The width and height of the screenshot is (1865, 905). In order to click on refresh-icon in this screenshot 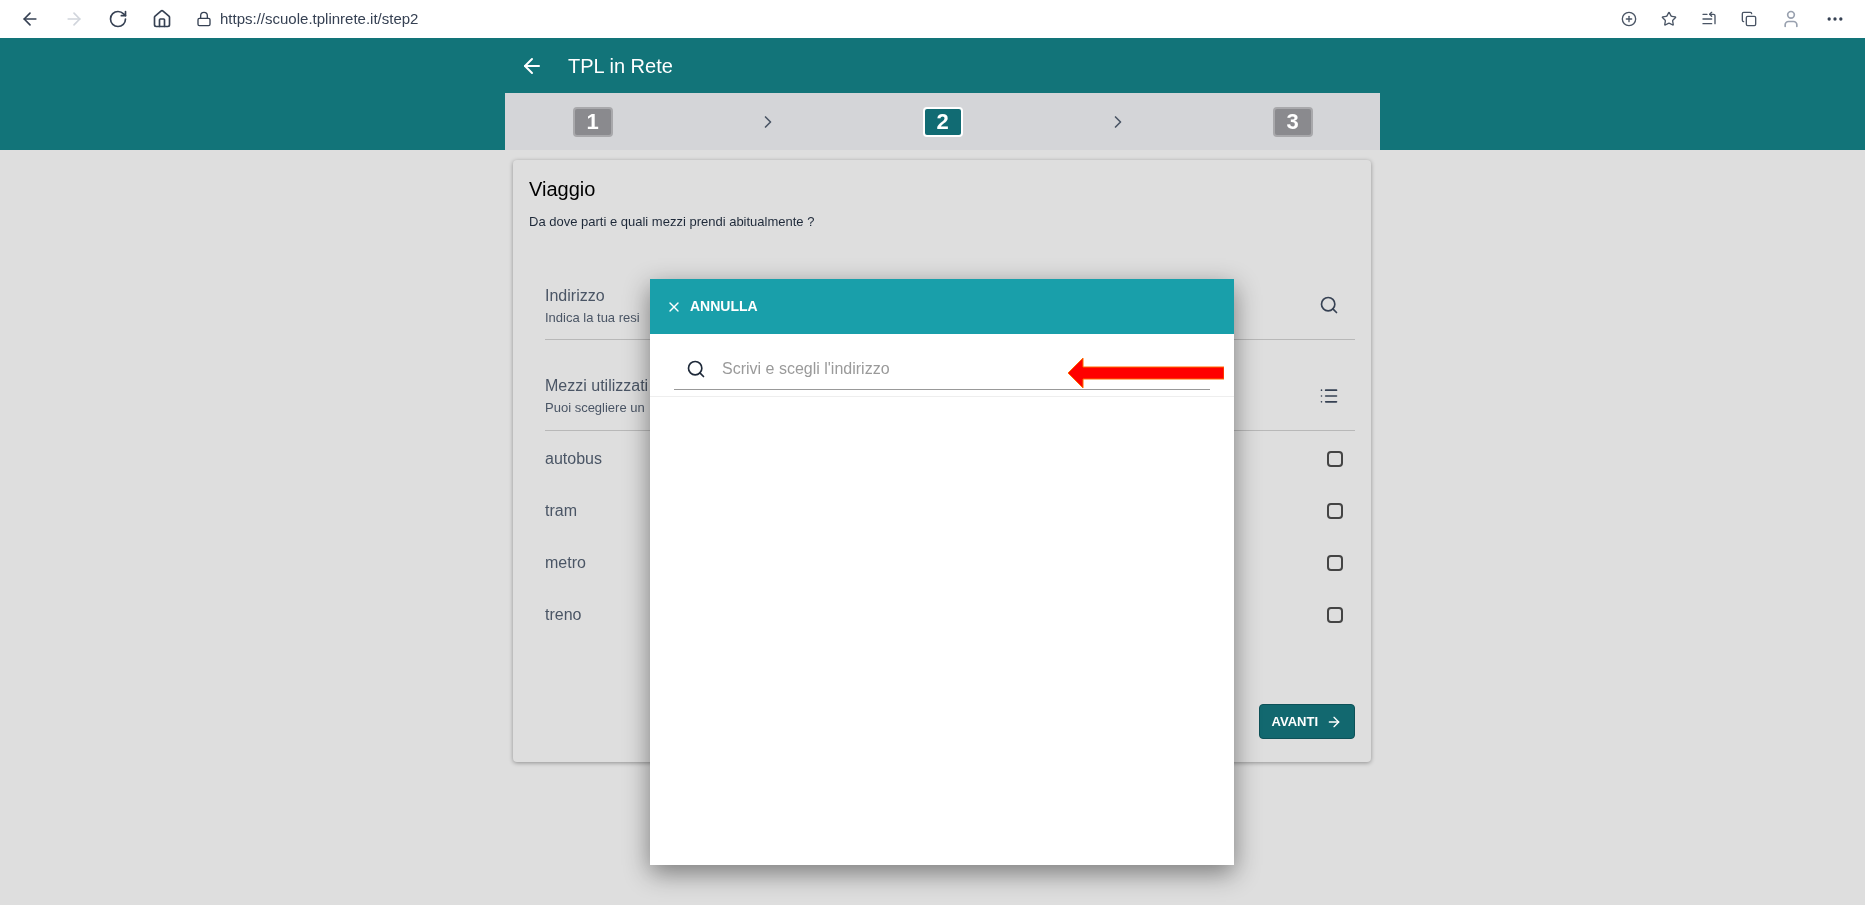, I will do `click(118, 19)`.